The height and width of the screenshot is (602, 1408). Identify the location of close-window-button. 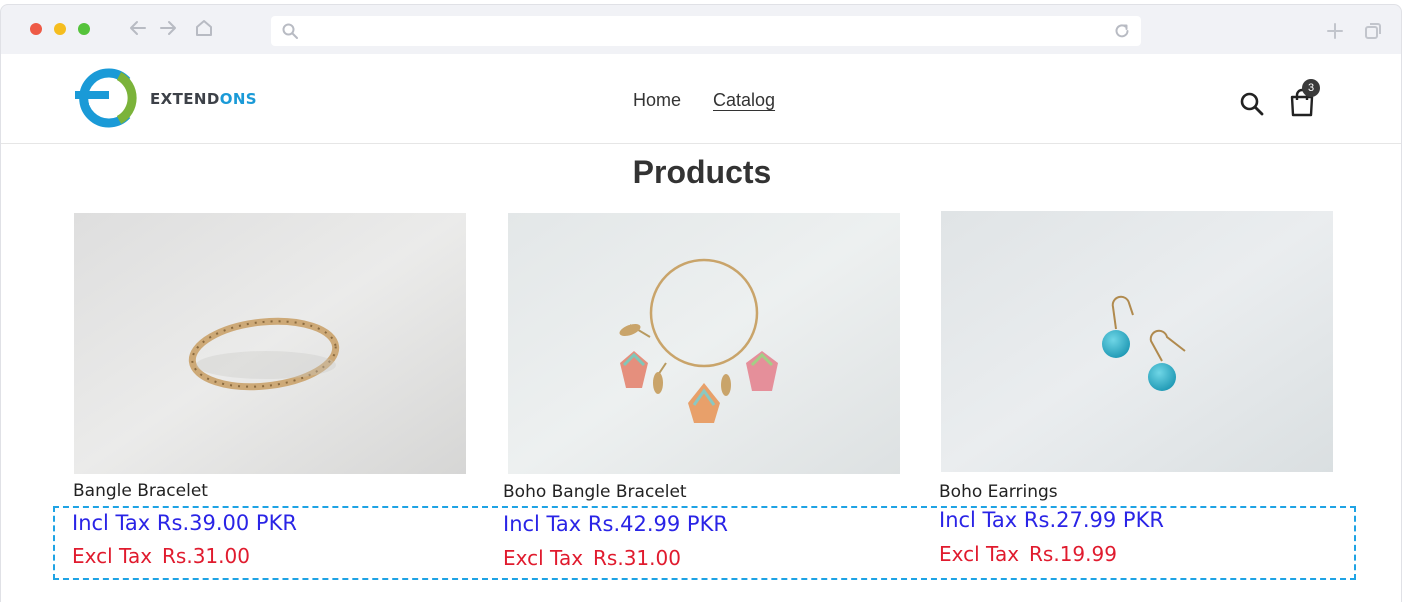
(36, 29).